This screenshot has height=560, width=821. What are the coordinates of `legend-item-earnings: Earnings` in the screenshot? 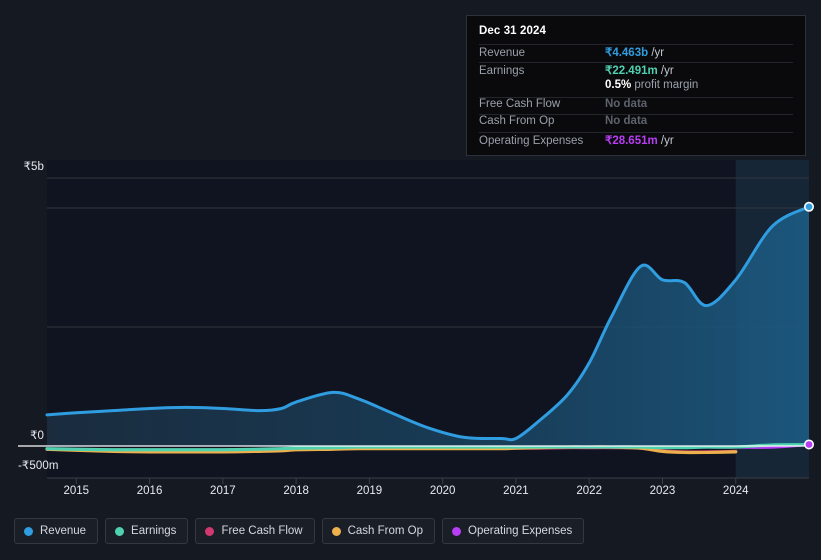 It's located at (147, 531).